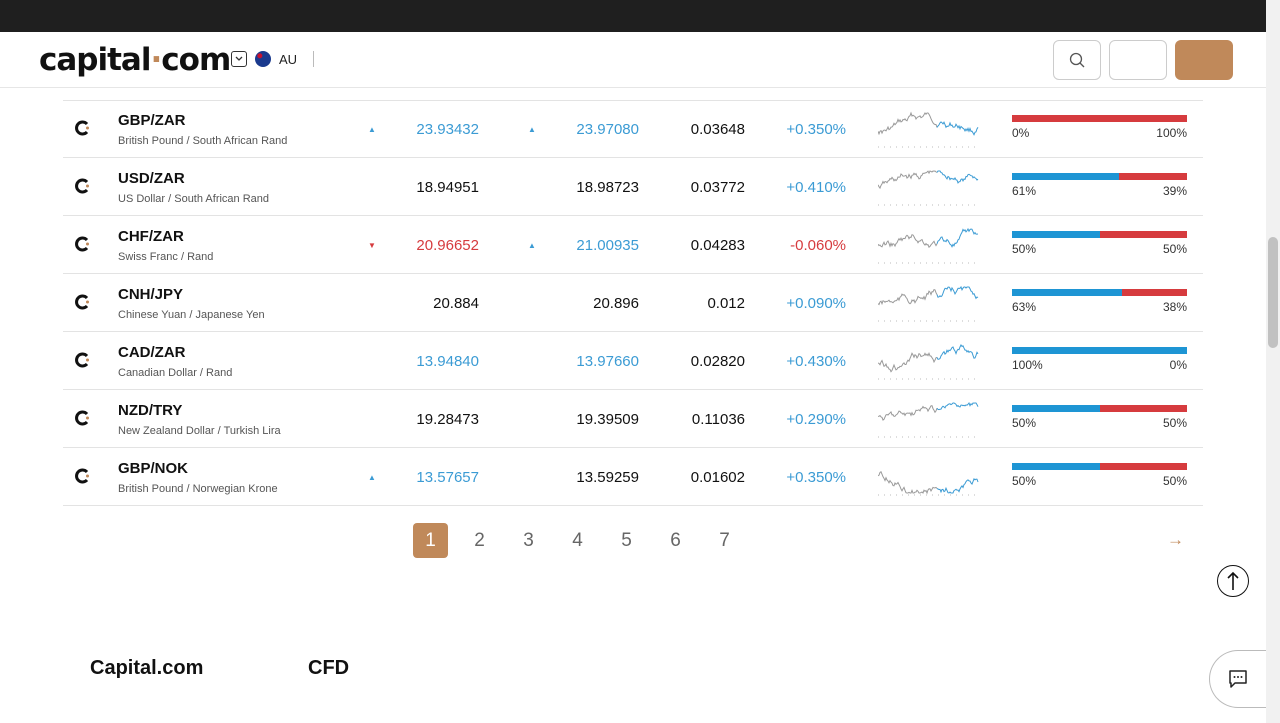 Image resolution: width=1280 pixels, height=723 pixels. What do you see at coordinates (1237, 679) in the screenshot?
I see `chat-button` at bounding box center [1237, 679].